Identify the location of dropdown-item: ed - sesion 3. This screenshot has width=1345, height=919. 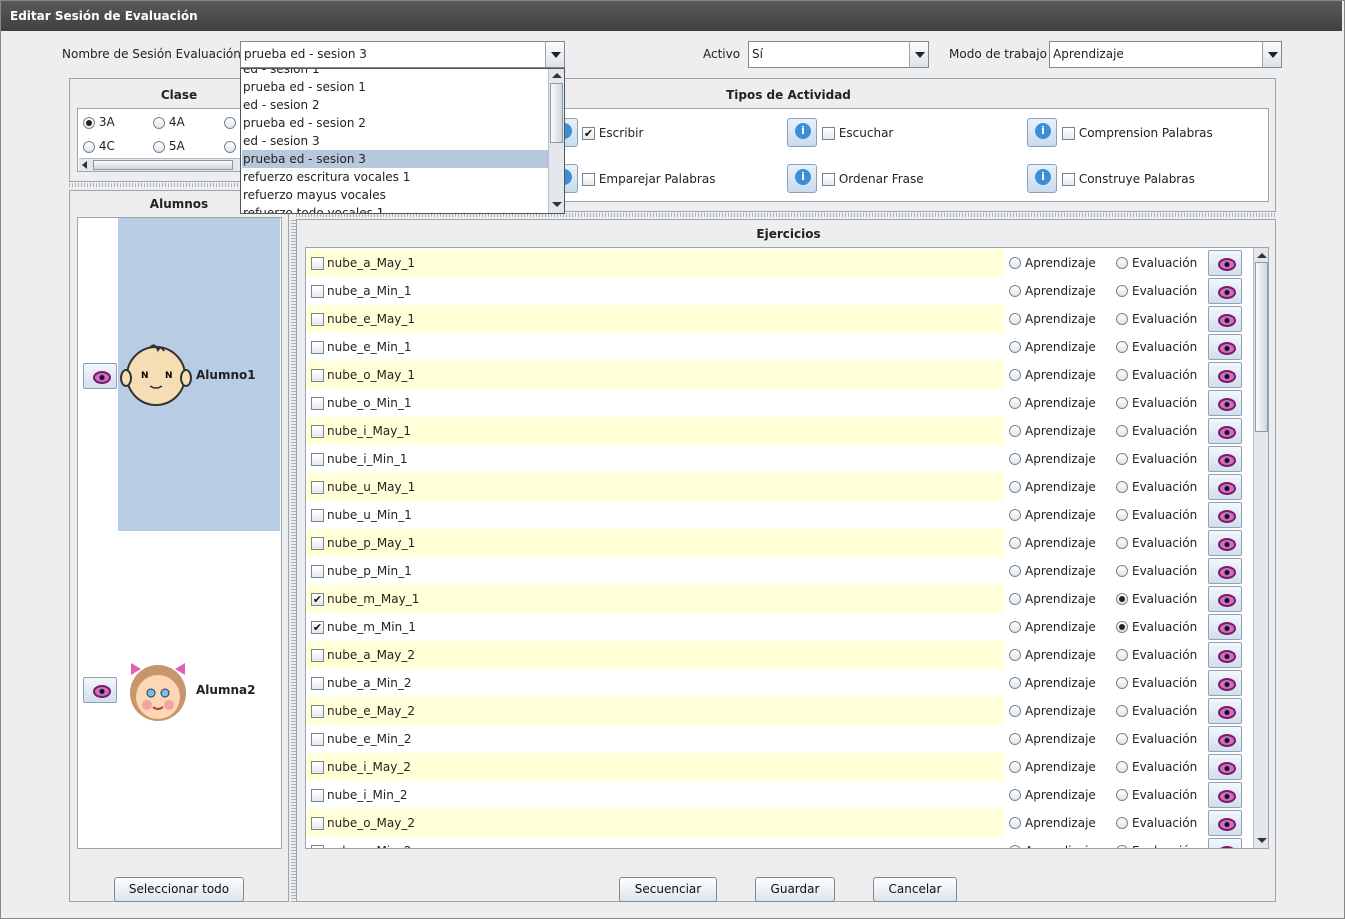
(395, 141).